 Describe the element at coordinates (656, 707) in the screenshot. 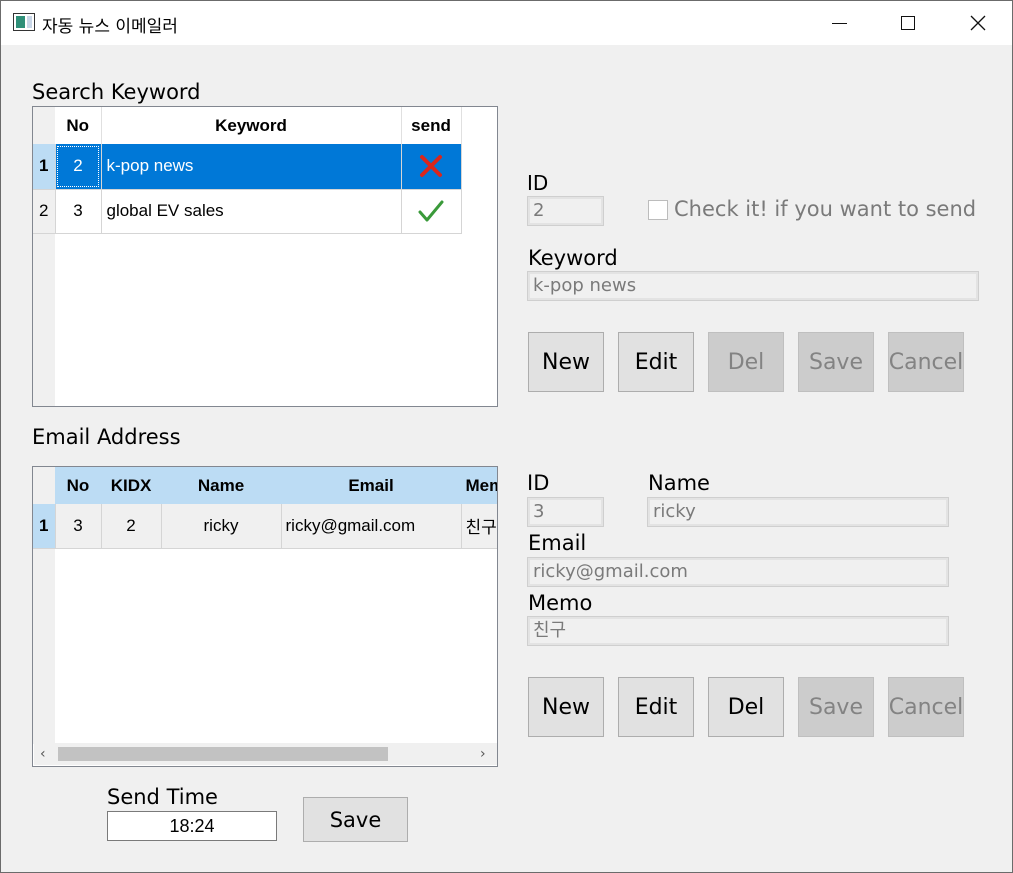

I see `email-edit-button: Edit` at that location.